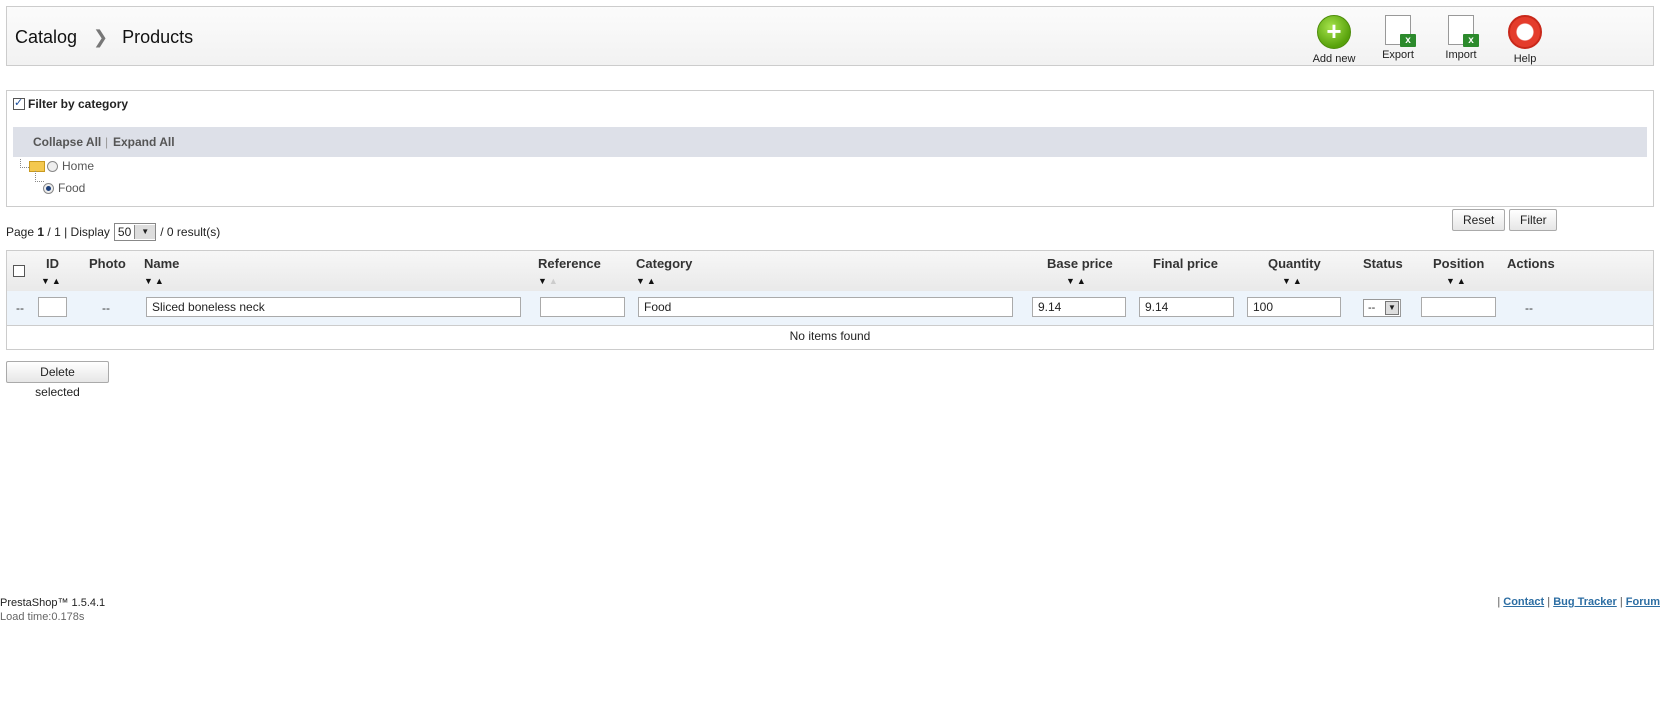 Image resolution: width=1662 pixels, height=712 pixels. I want to click on page-title: Products, so click(158, 37).